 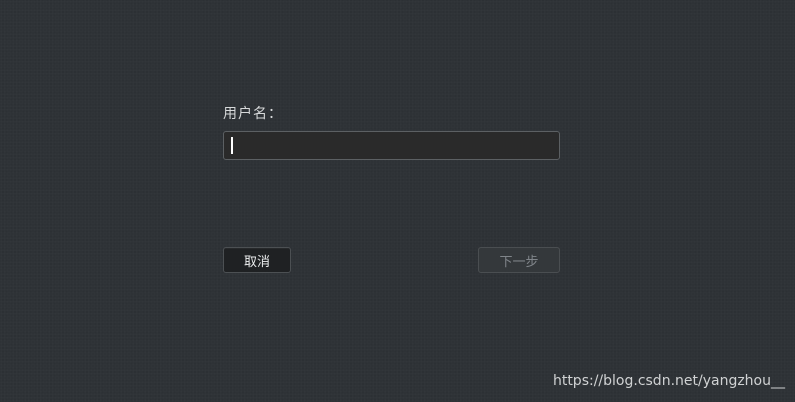 I want to click on username-label: 用户名：, so click(x=253, y=114).